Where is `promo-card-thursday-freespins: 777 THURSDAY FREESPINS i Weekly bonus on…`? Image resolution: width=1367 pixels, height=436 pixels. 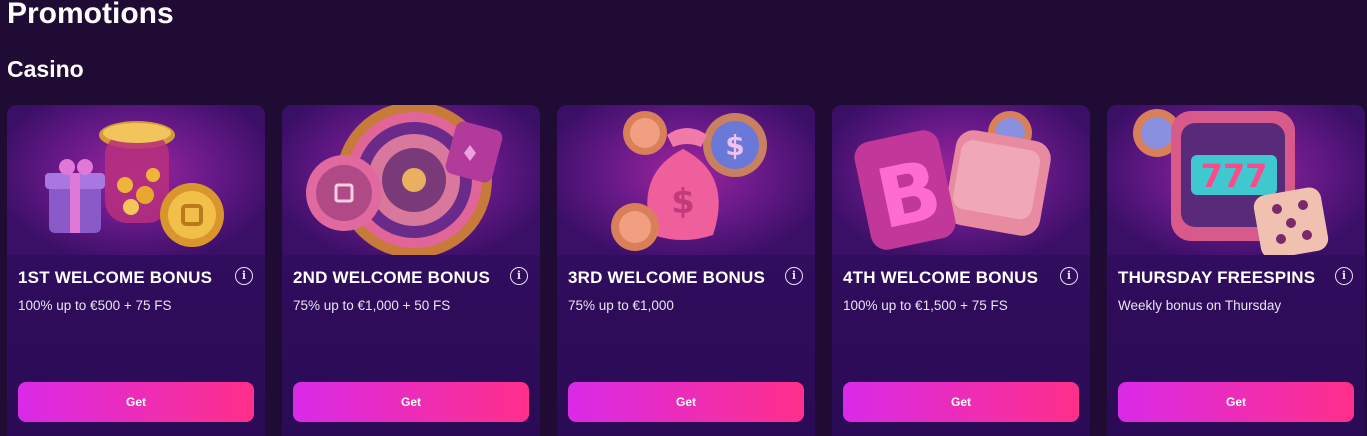 promo-card-thursday-freespins: 777 THURSDAY FREESPINS i Weekly bonus on… is located at coordinates (1236, 270).